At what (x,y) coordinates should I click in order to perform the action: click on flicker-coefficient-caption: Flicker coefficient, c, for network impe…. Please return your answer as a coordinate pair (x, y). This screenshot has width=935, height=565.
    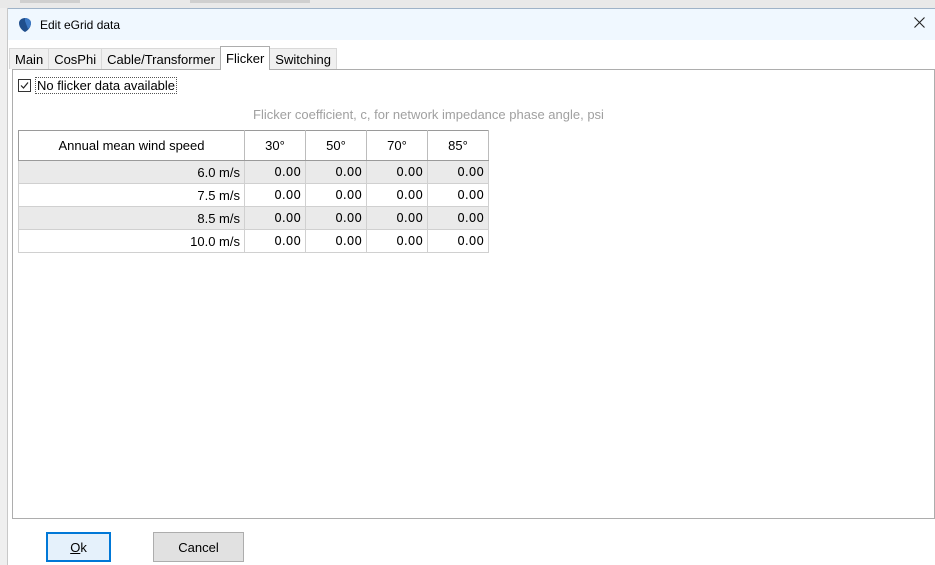
    Looking at the image, I should click on (428, 114).